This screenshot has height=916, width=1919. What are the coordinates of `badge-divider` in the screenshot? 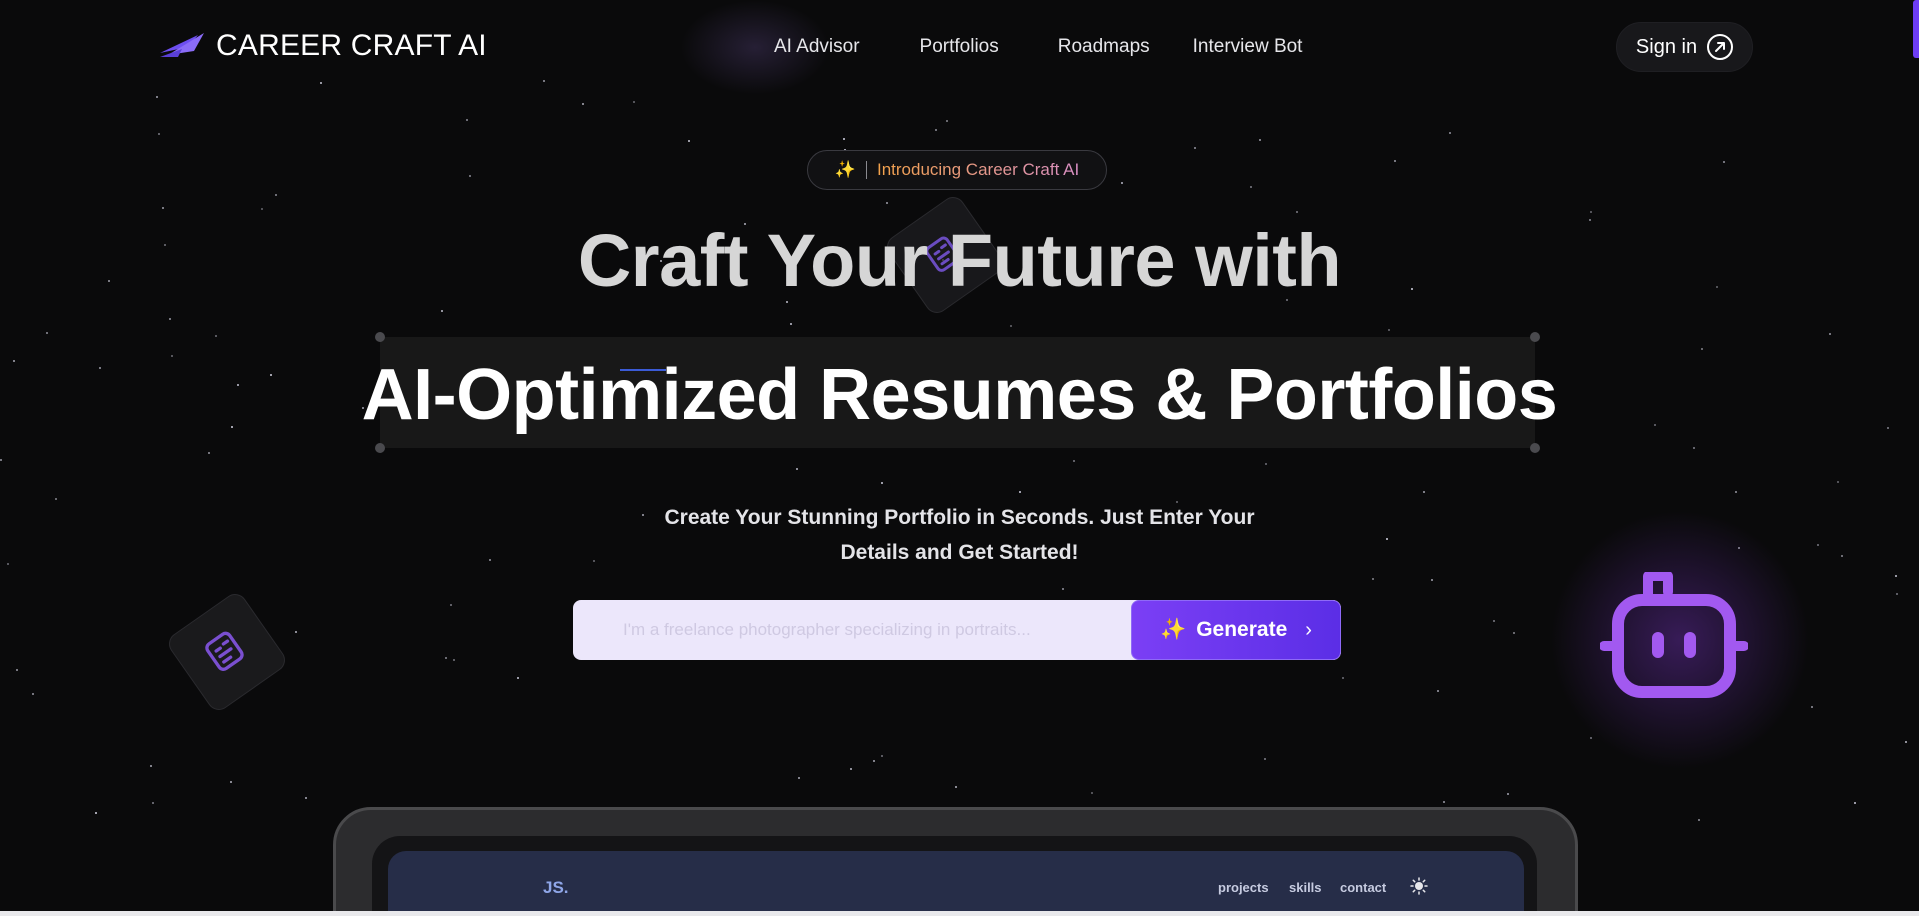 It's located at (866, 170).